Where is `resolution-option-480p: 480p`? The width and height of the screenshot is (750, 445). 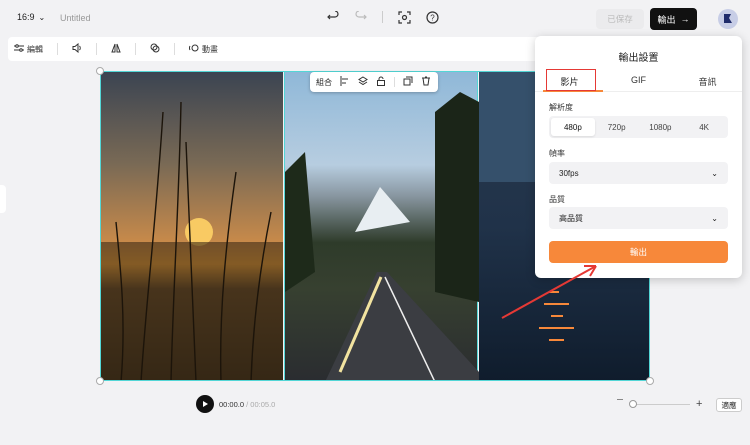
resolution-option-480p: 480p is located at coordinates (573, 127).